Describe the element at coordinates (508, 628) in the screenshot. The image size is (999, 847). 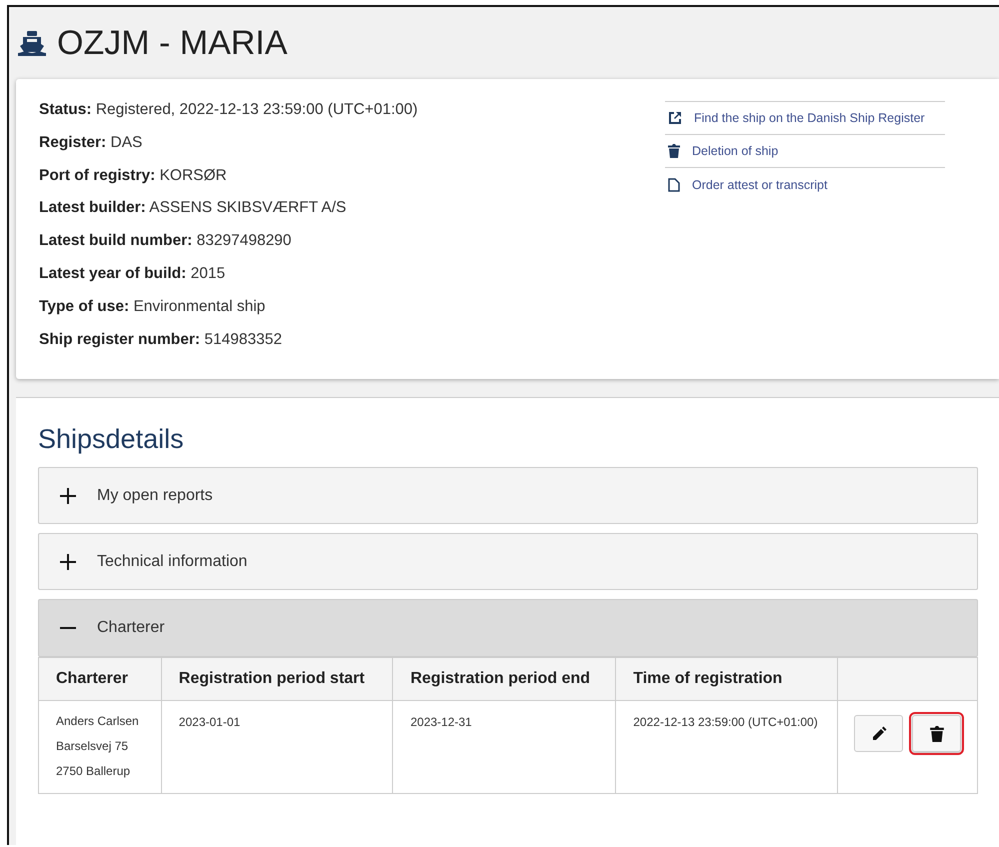
I see `accordion-header: Charterer` at that location.